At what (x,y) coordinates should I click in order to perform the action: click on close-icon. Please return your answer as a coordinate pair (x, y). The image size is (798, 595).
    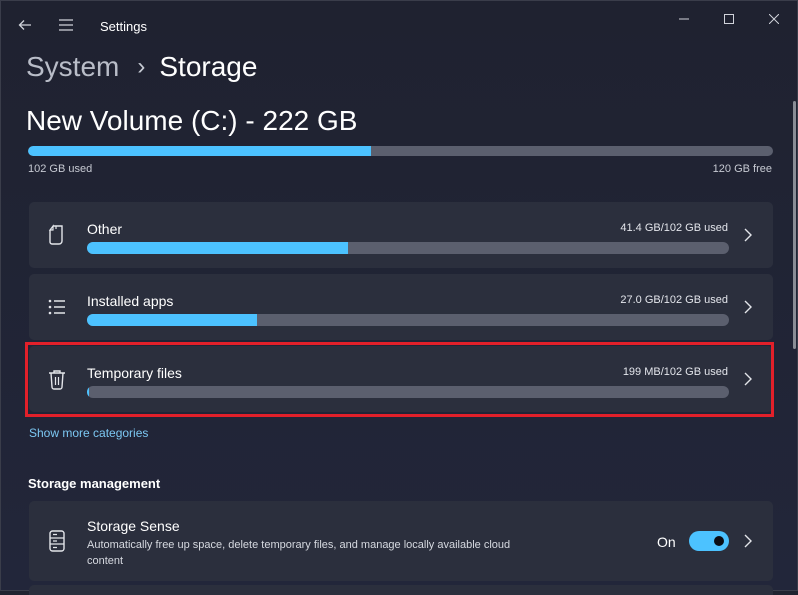
    Looking at the image, I should click on (774, 19).